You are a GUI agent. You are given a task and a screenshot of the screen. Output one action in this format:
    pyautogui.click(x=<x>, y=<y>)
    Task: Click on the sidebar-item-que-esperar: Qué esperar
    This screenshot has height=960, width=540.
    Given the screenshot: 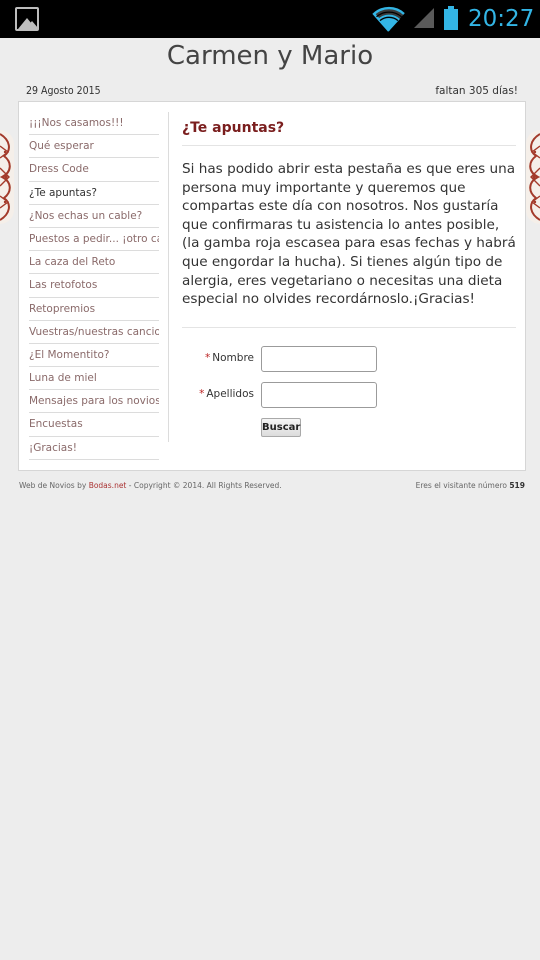 What is the action you would take?
    pyautogui.click(x=94, y=147)
    